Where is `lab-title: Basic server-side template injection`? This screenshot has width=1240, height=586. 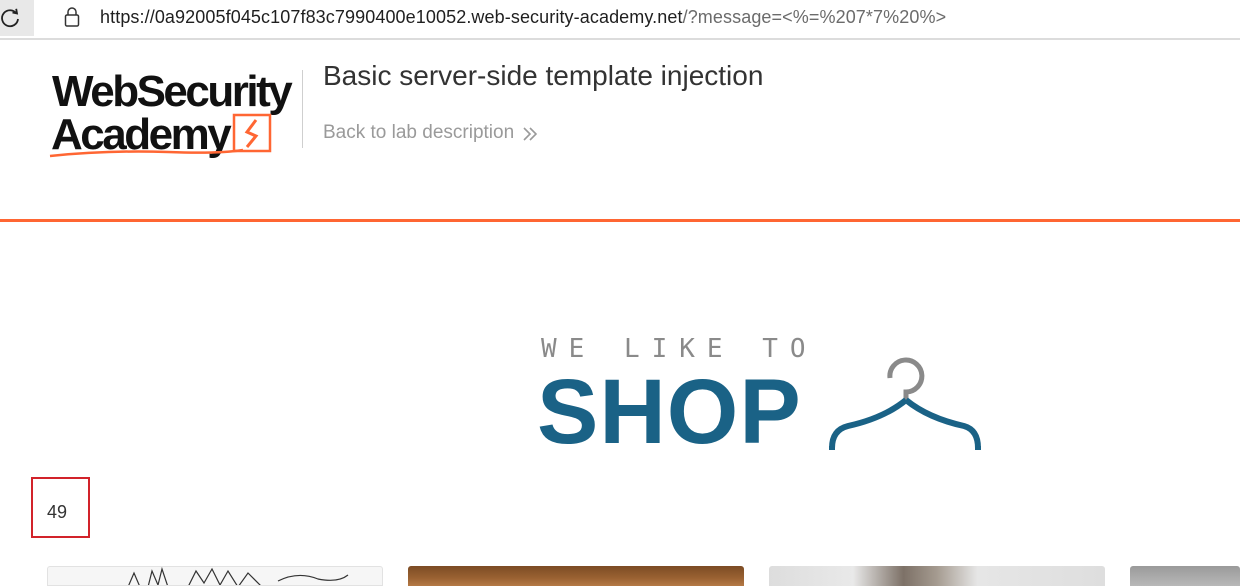 lab-title: Basic server-side template injection is located at coordinates (543, 75).